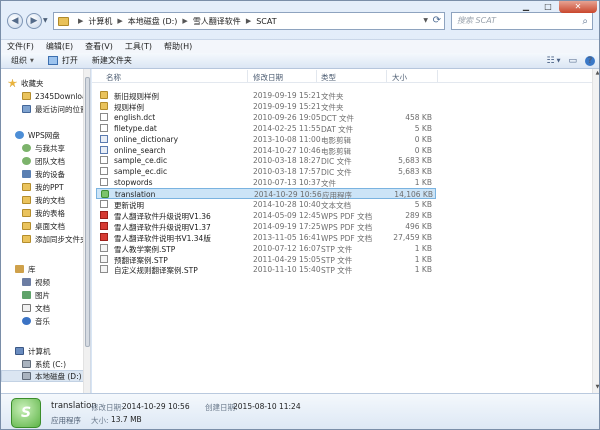  What do you see at coordinates (559, 61) in the screenshot?
I see `view-options-chevron-down-icon: ▼` at bounding box center [559, 61].